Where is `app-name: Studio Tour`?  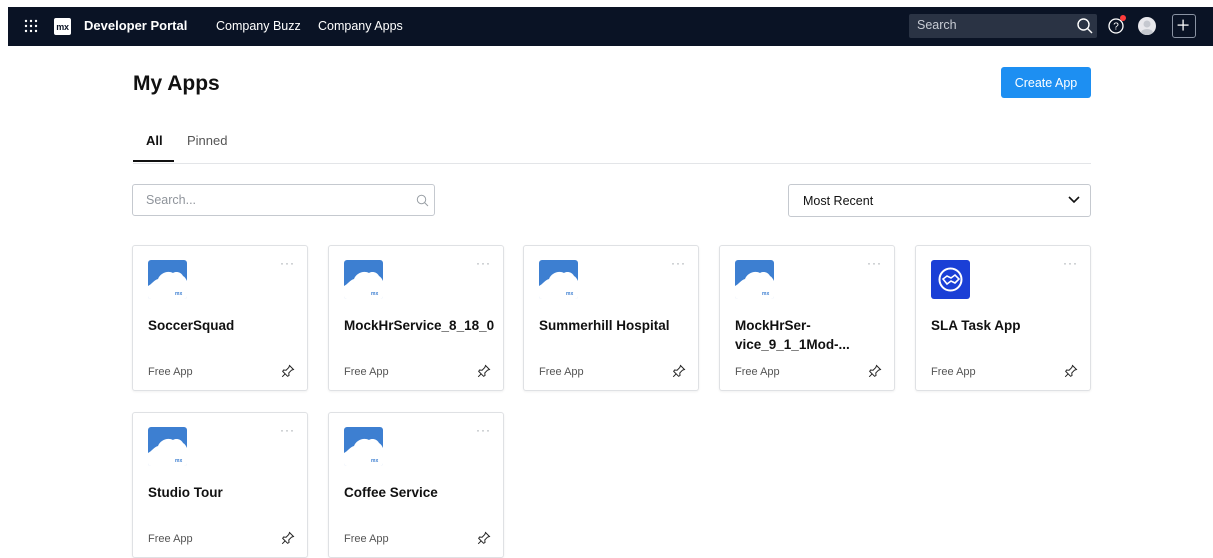
app-name: Studio Tour is located at coordinates (223, 492).